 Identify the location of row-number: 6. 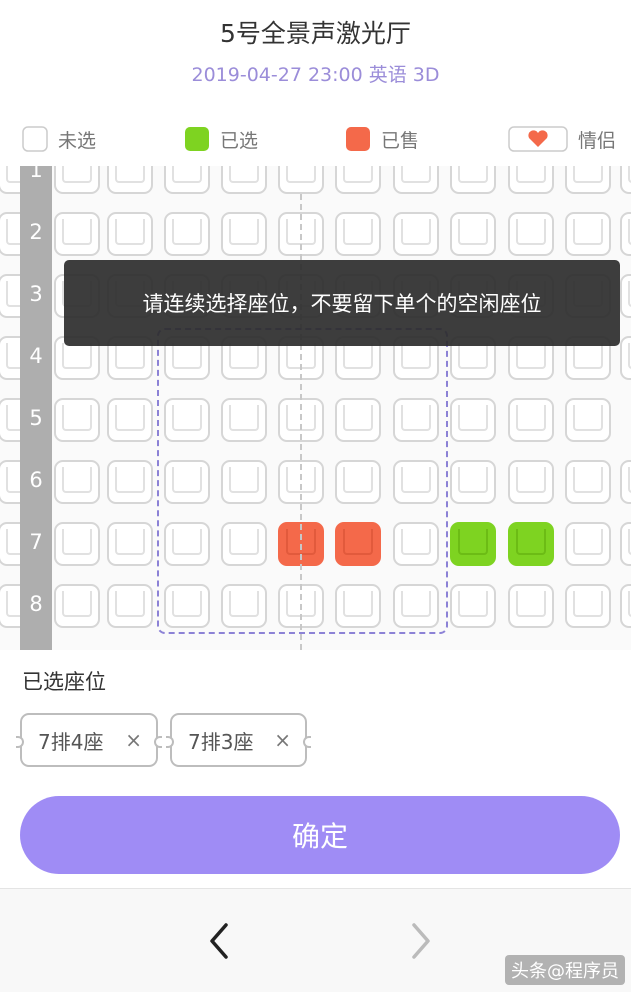
(36, 480).